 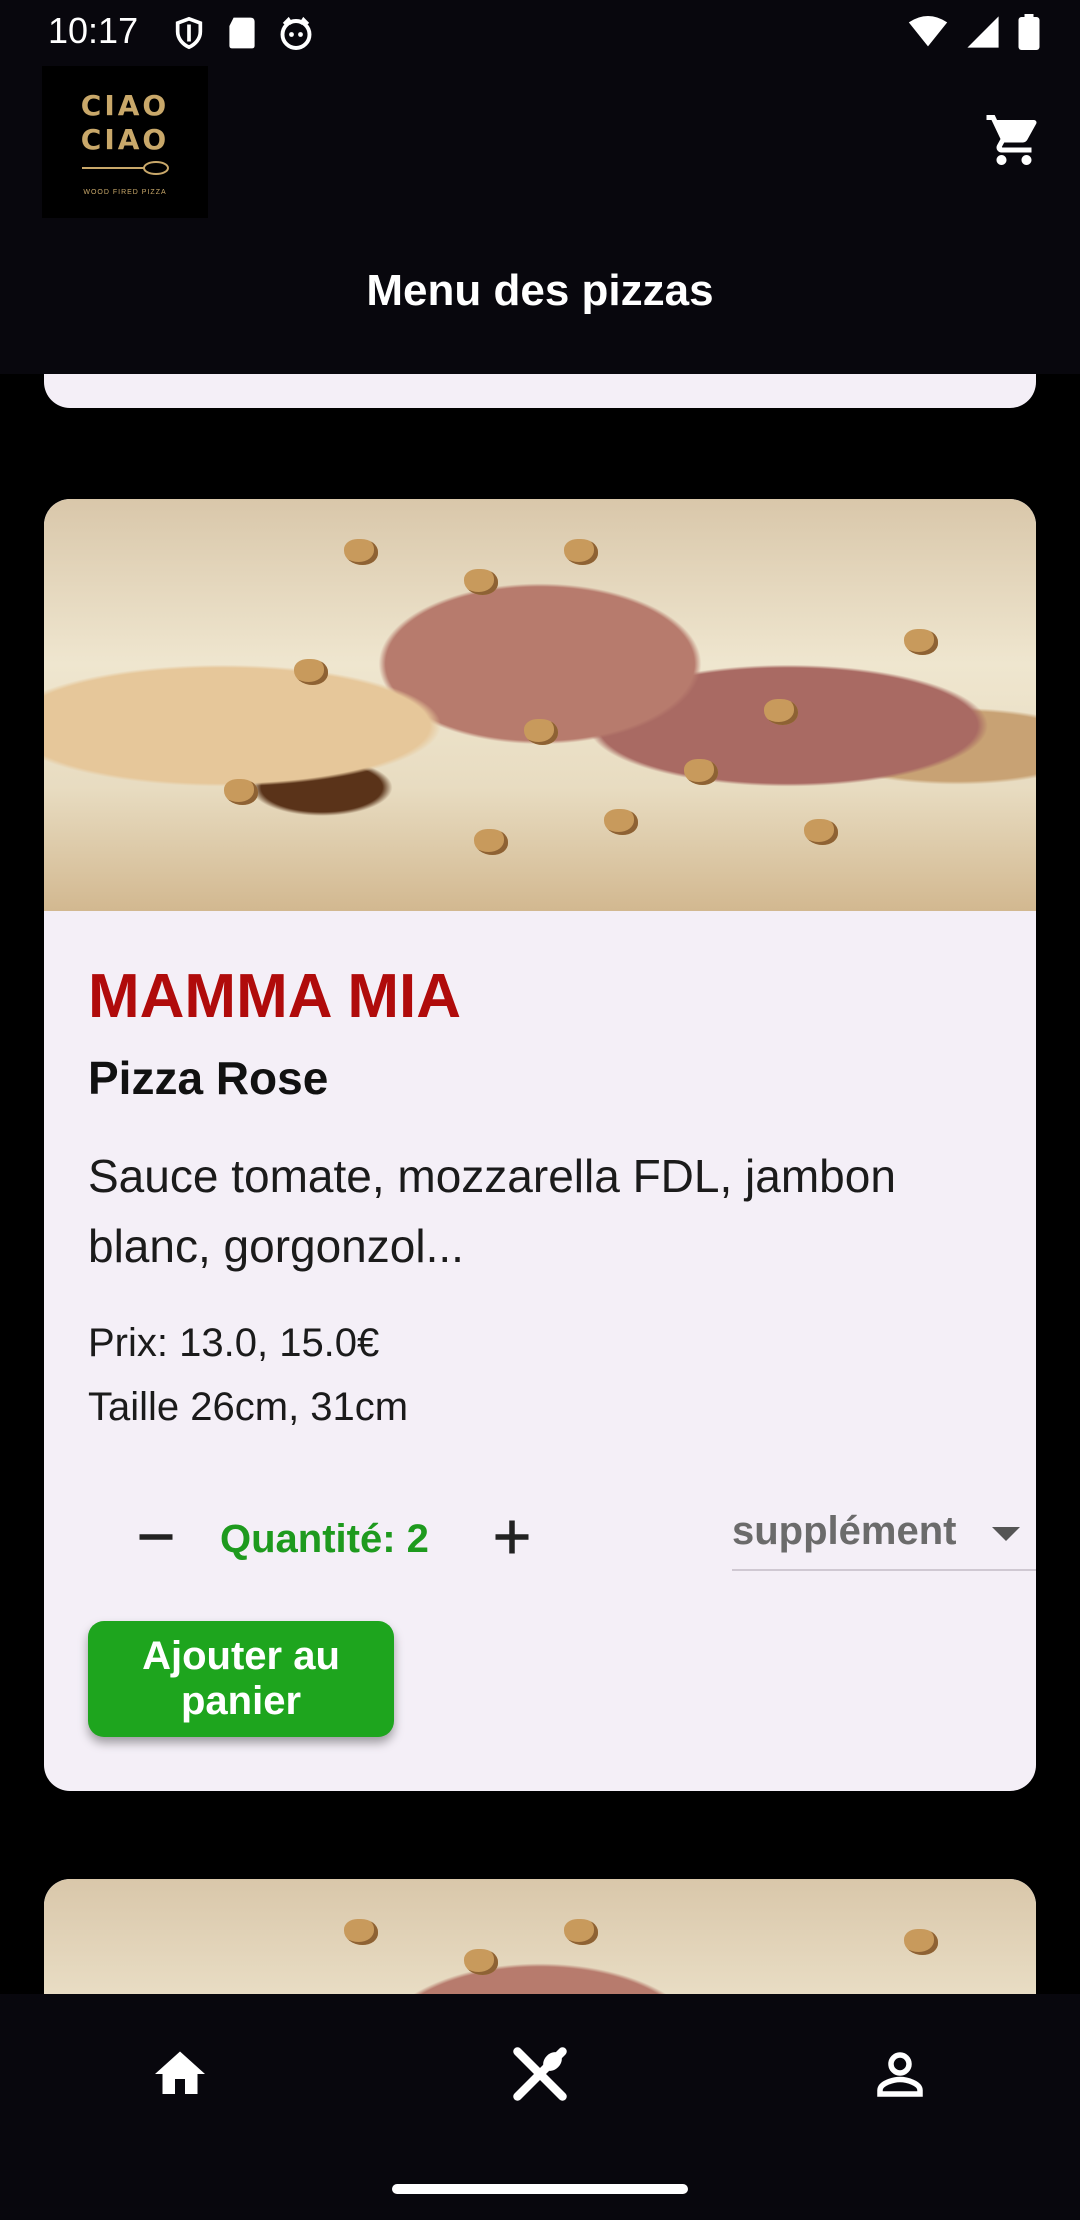 What do you see at coordinates (540, 290) in the screenshot?
I see `page-title: Menu des pizzas` at bounding box center [540, 290].